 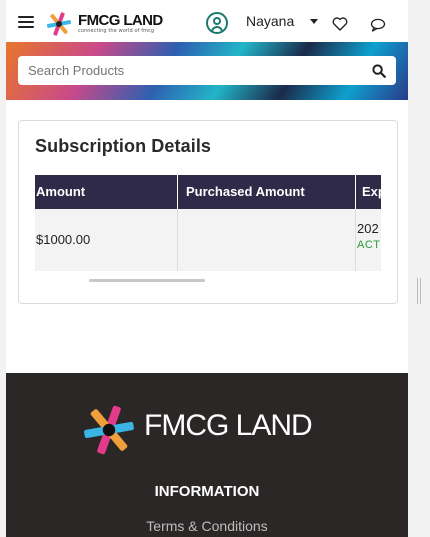 I want to click on user-icon, so click(x=217, y=23).